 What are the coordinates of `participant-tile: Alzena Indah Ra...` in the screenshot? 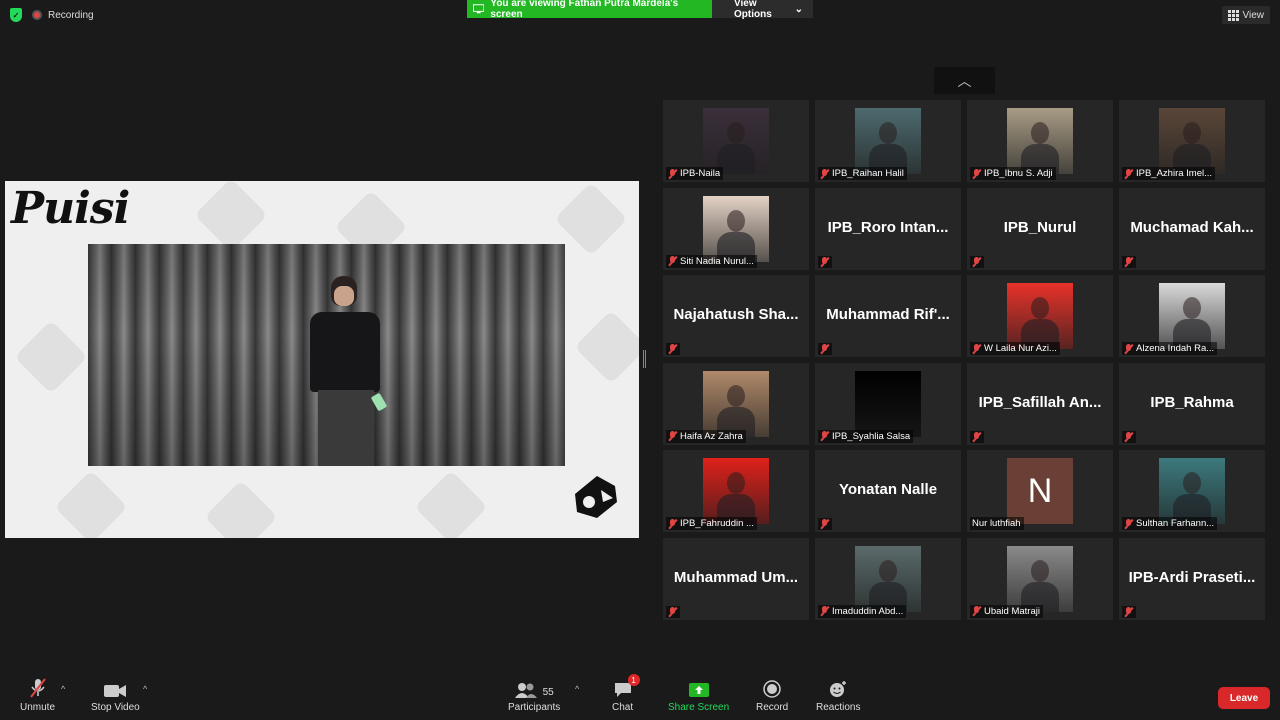 It's located at (1192, 316).